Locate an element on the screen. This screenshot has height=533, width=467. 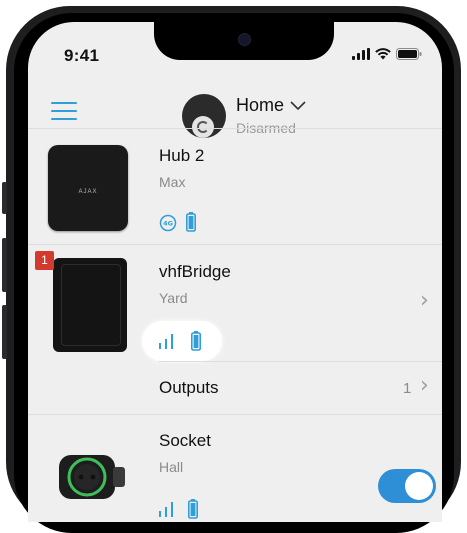
chevron-down-icon is located at coordinates (298, 105).